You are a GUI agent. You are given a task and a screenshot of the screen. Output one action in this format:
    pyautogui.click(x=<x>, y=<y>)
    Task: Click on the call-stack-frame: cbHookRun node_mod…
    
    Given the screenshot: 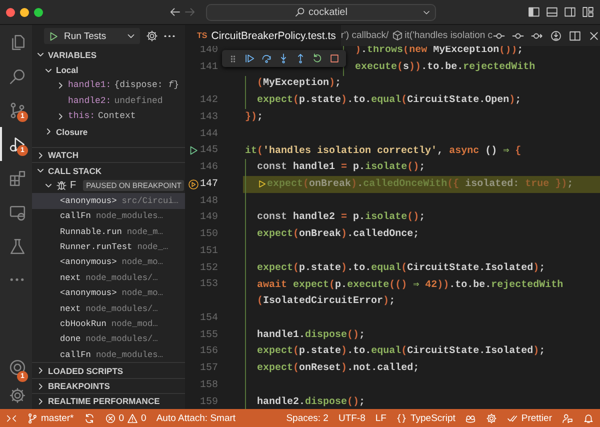 What is the action you would take?
    pyautogui.click(x=108, y=324)
    